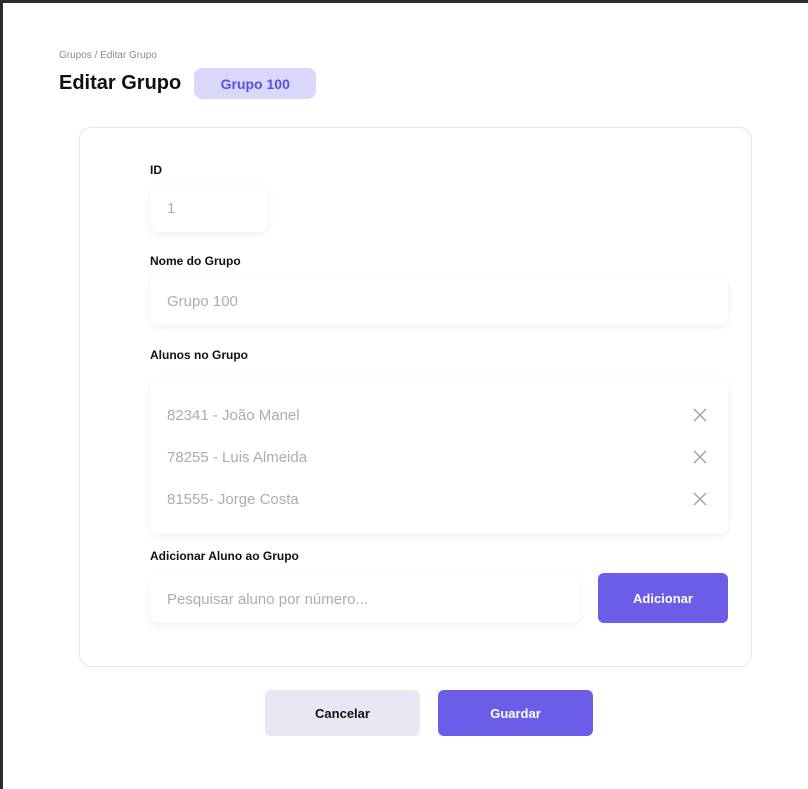 The width and height of the screenshot is (808, 789). I want to click on group-name-badge: Grupo 100, so click(255, 83).